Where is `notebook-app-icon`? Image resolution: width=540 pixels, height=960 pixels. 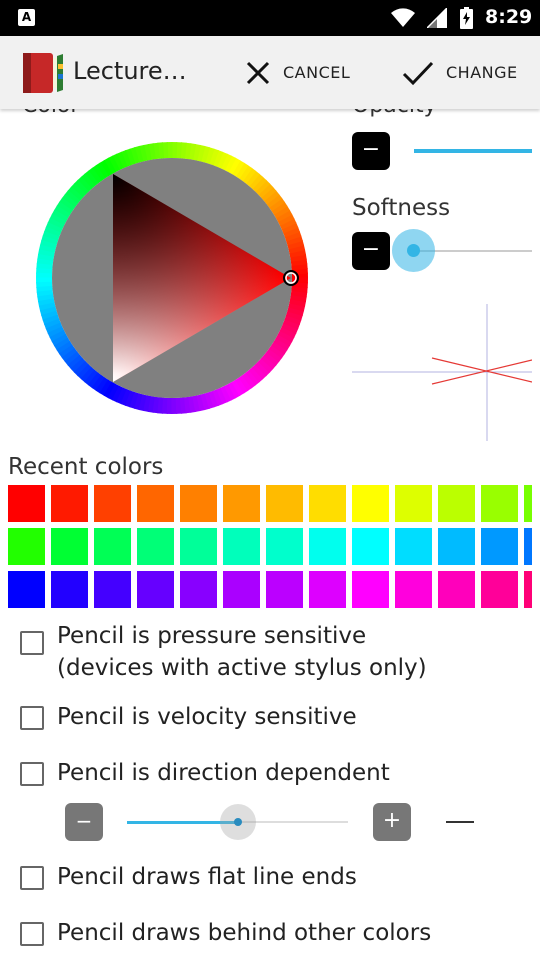
notebook-app-icon is located at coordinates (42, 73).